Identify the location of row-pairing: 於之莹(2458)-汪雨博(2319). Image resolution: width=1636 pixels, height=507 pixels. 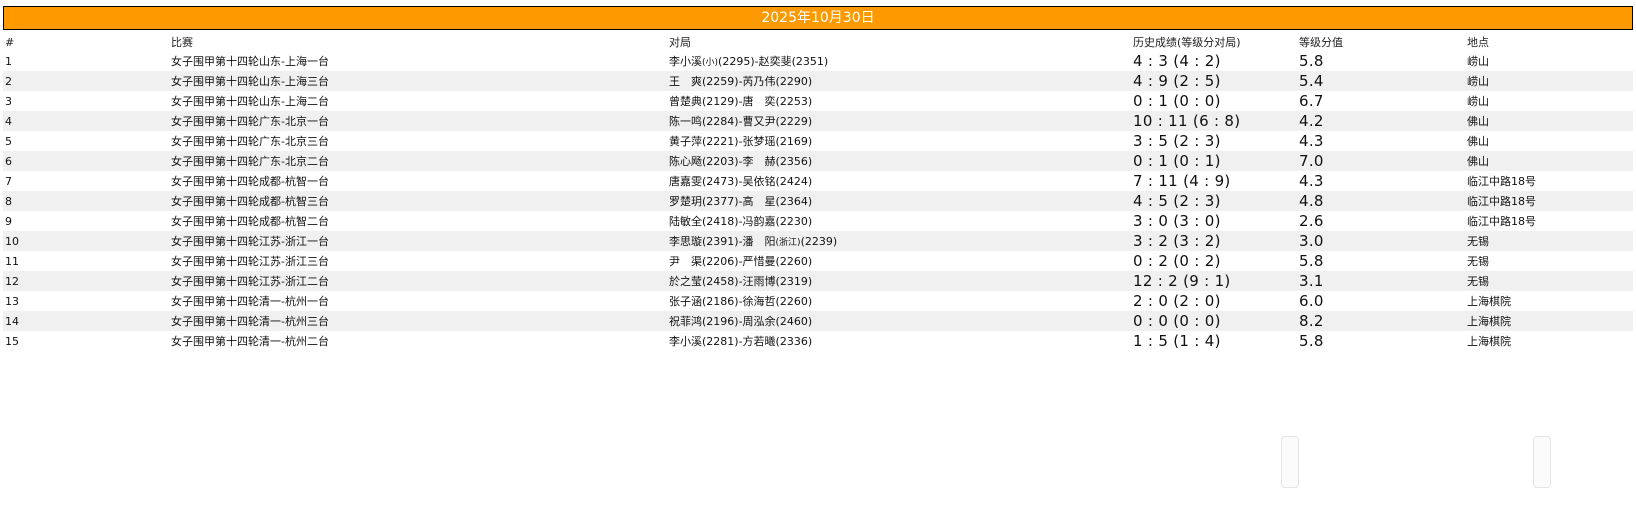
(899, 281).